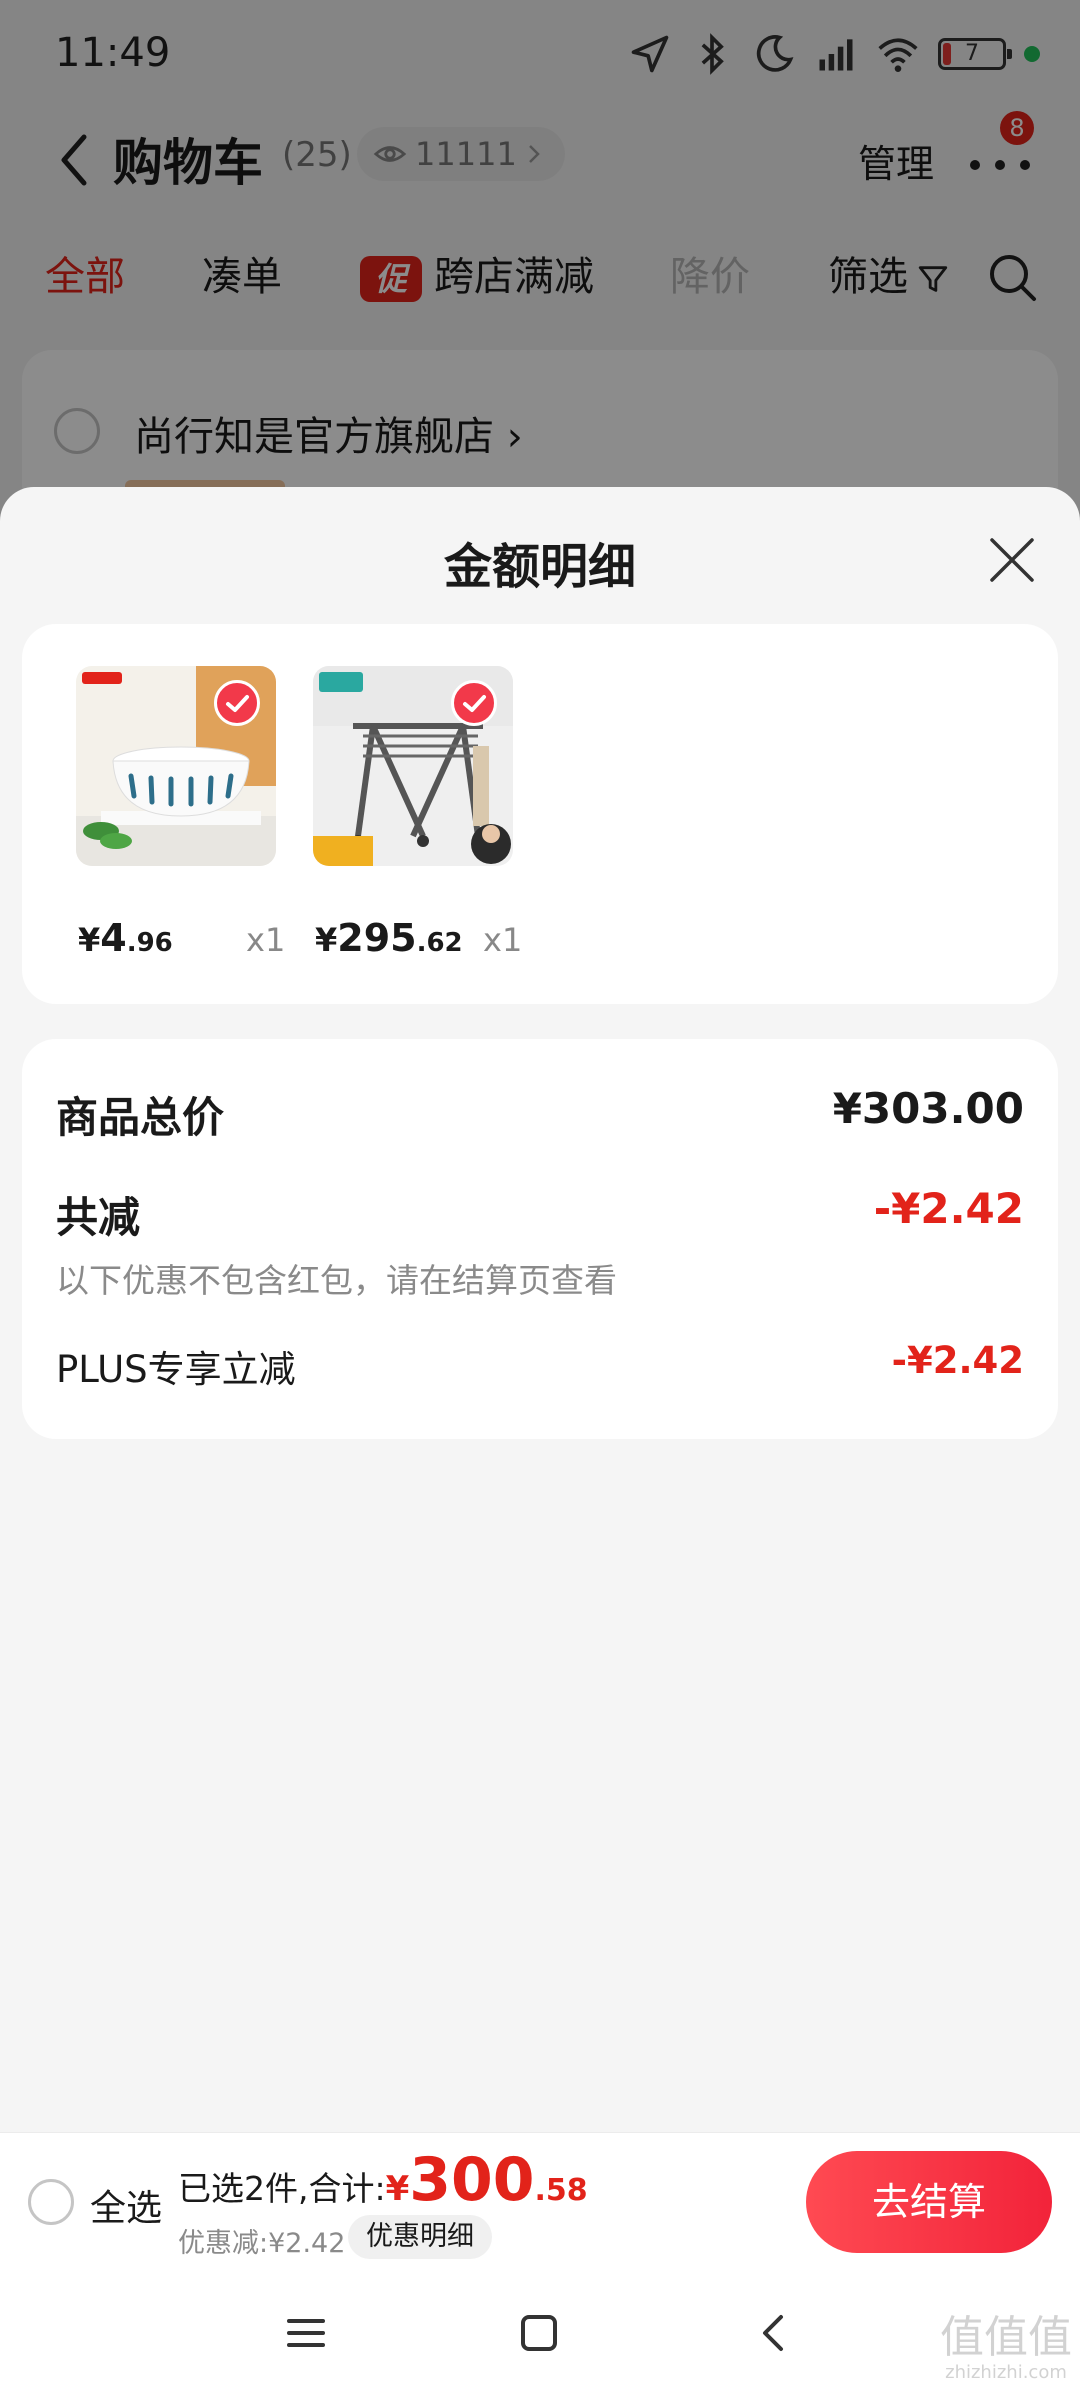  I want to click on total-currency: ¥, so click(397, 2189).